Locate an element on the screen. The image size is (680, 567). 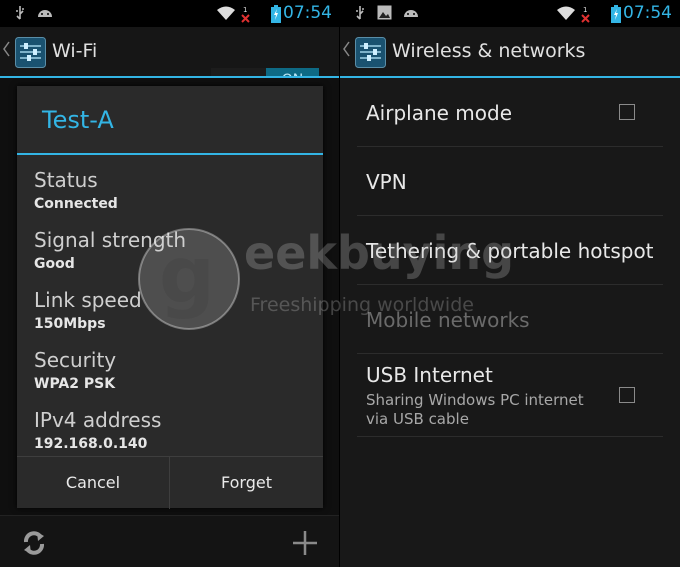
refresh-icon is located at coordinates (34, 543).